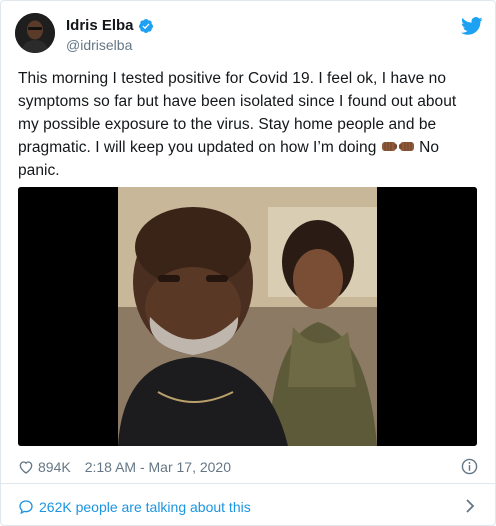 The width and height of the screenshot is (496, 526). What do you see at coordinates (158, 467) in the screenshot?
I see `tweet-timestamp: 2:18 AM - Mar 17, 2020` at bounding box center [158, 467].